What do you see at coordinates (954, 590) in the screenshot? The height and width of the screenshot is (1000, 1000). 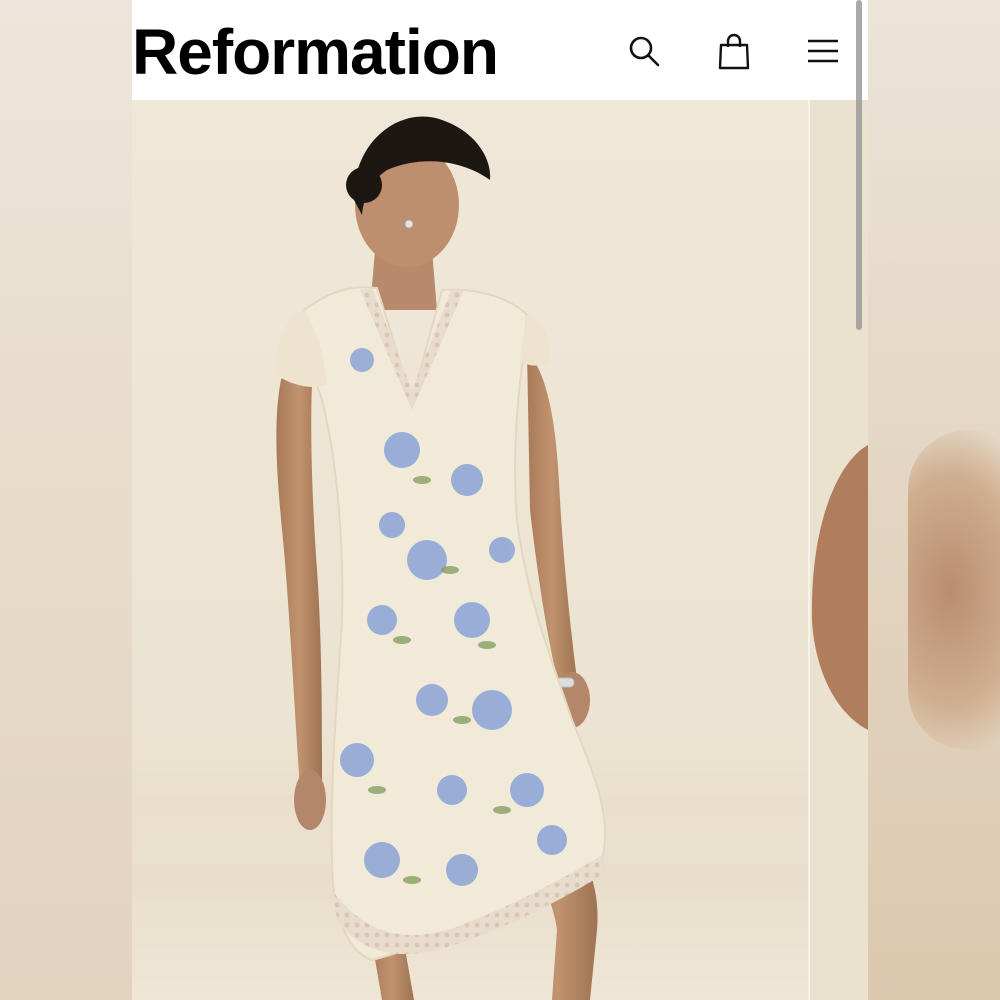 I see `blurred-arm` at bounding box center [954, 590].